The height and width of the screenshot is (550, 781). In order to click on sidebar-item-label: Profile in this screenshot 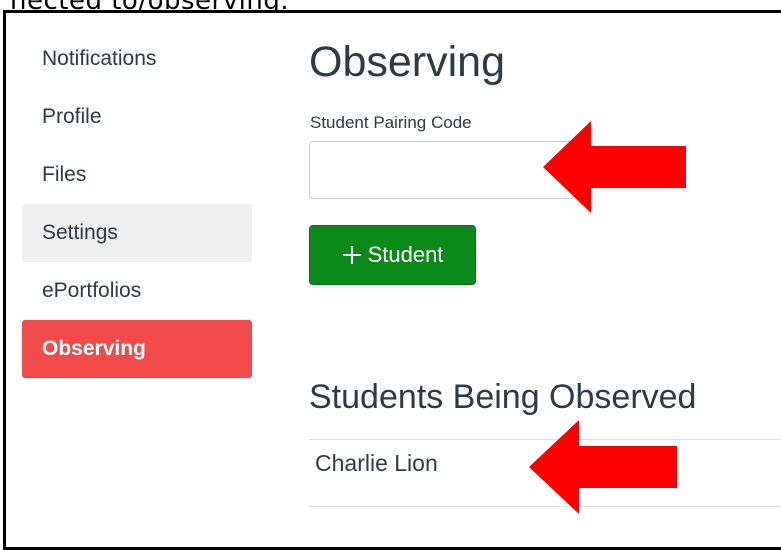, I will do `click(72, 116)`.